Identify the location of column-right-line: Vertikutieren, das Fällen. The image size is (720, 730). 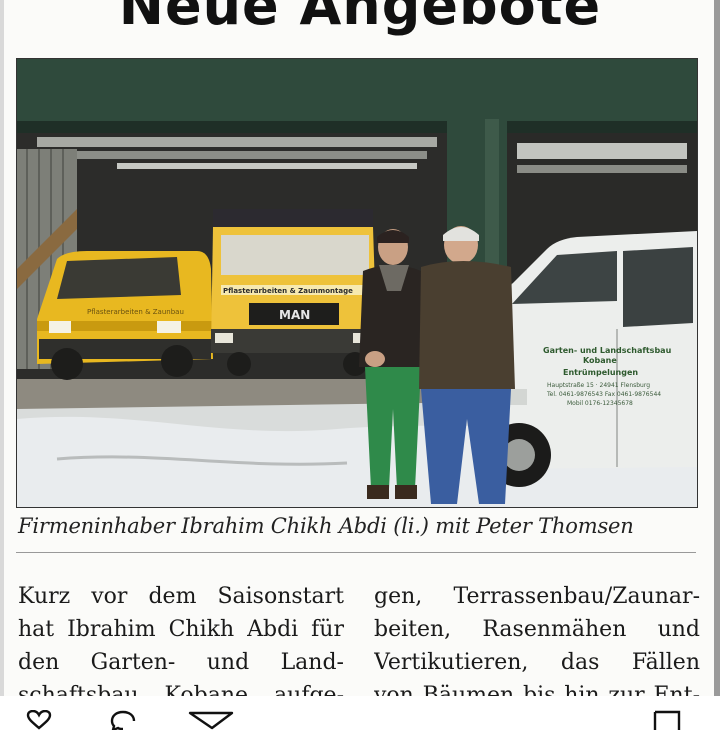
(537, 662).